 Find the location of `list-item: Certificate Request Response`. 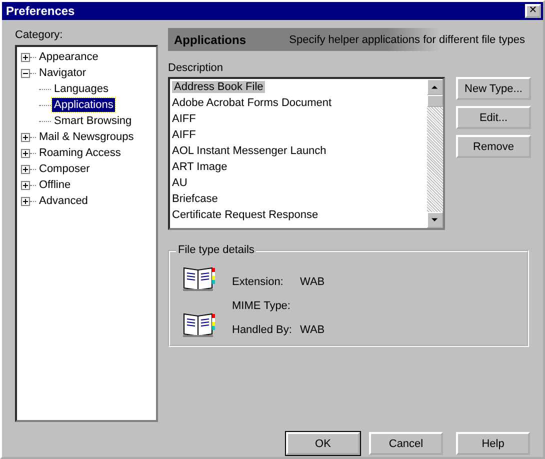

list-item: Certificate Request Response is located at coordinates (245, 215).